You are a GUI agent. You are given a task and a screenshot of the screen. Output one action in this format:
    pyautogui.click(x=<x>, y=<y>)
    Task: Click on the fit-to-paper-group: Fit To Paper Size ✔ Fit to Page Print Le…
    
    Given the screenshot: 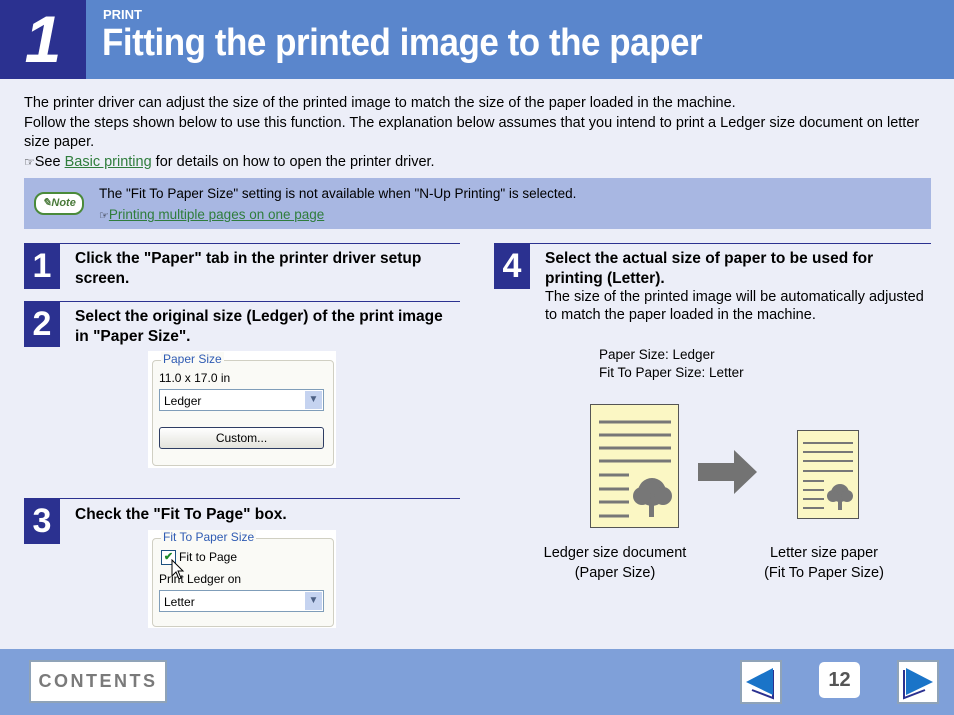 What is the action you would take?
    pyautogui.click(x=243, y=578)
    